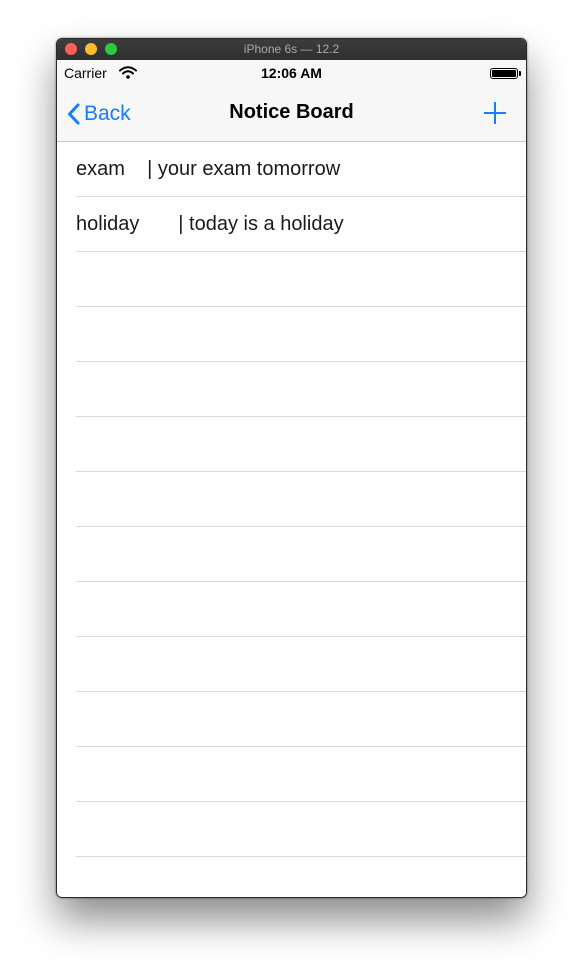  I want to click on notice-row: holiday | today is a holiday, so click(291, 224).